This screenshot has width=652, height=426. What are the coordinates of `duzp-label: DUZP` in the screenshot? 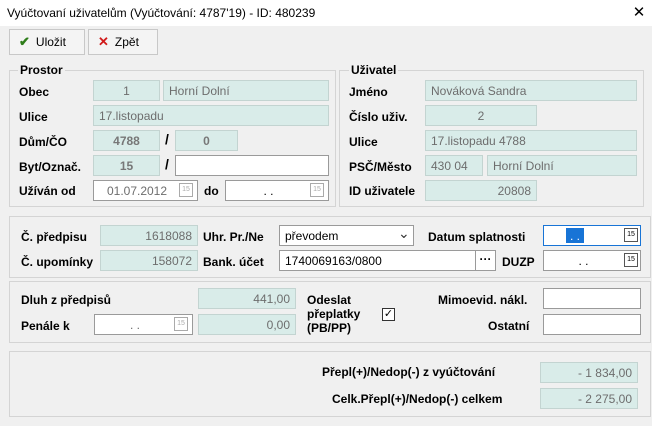 It's located at (518, 262).